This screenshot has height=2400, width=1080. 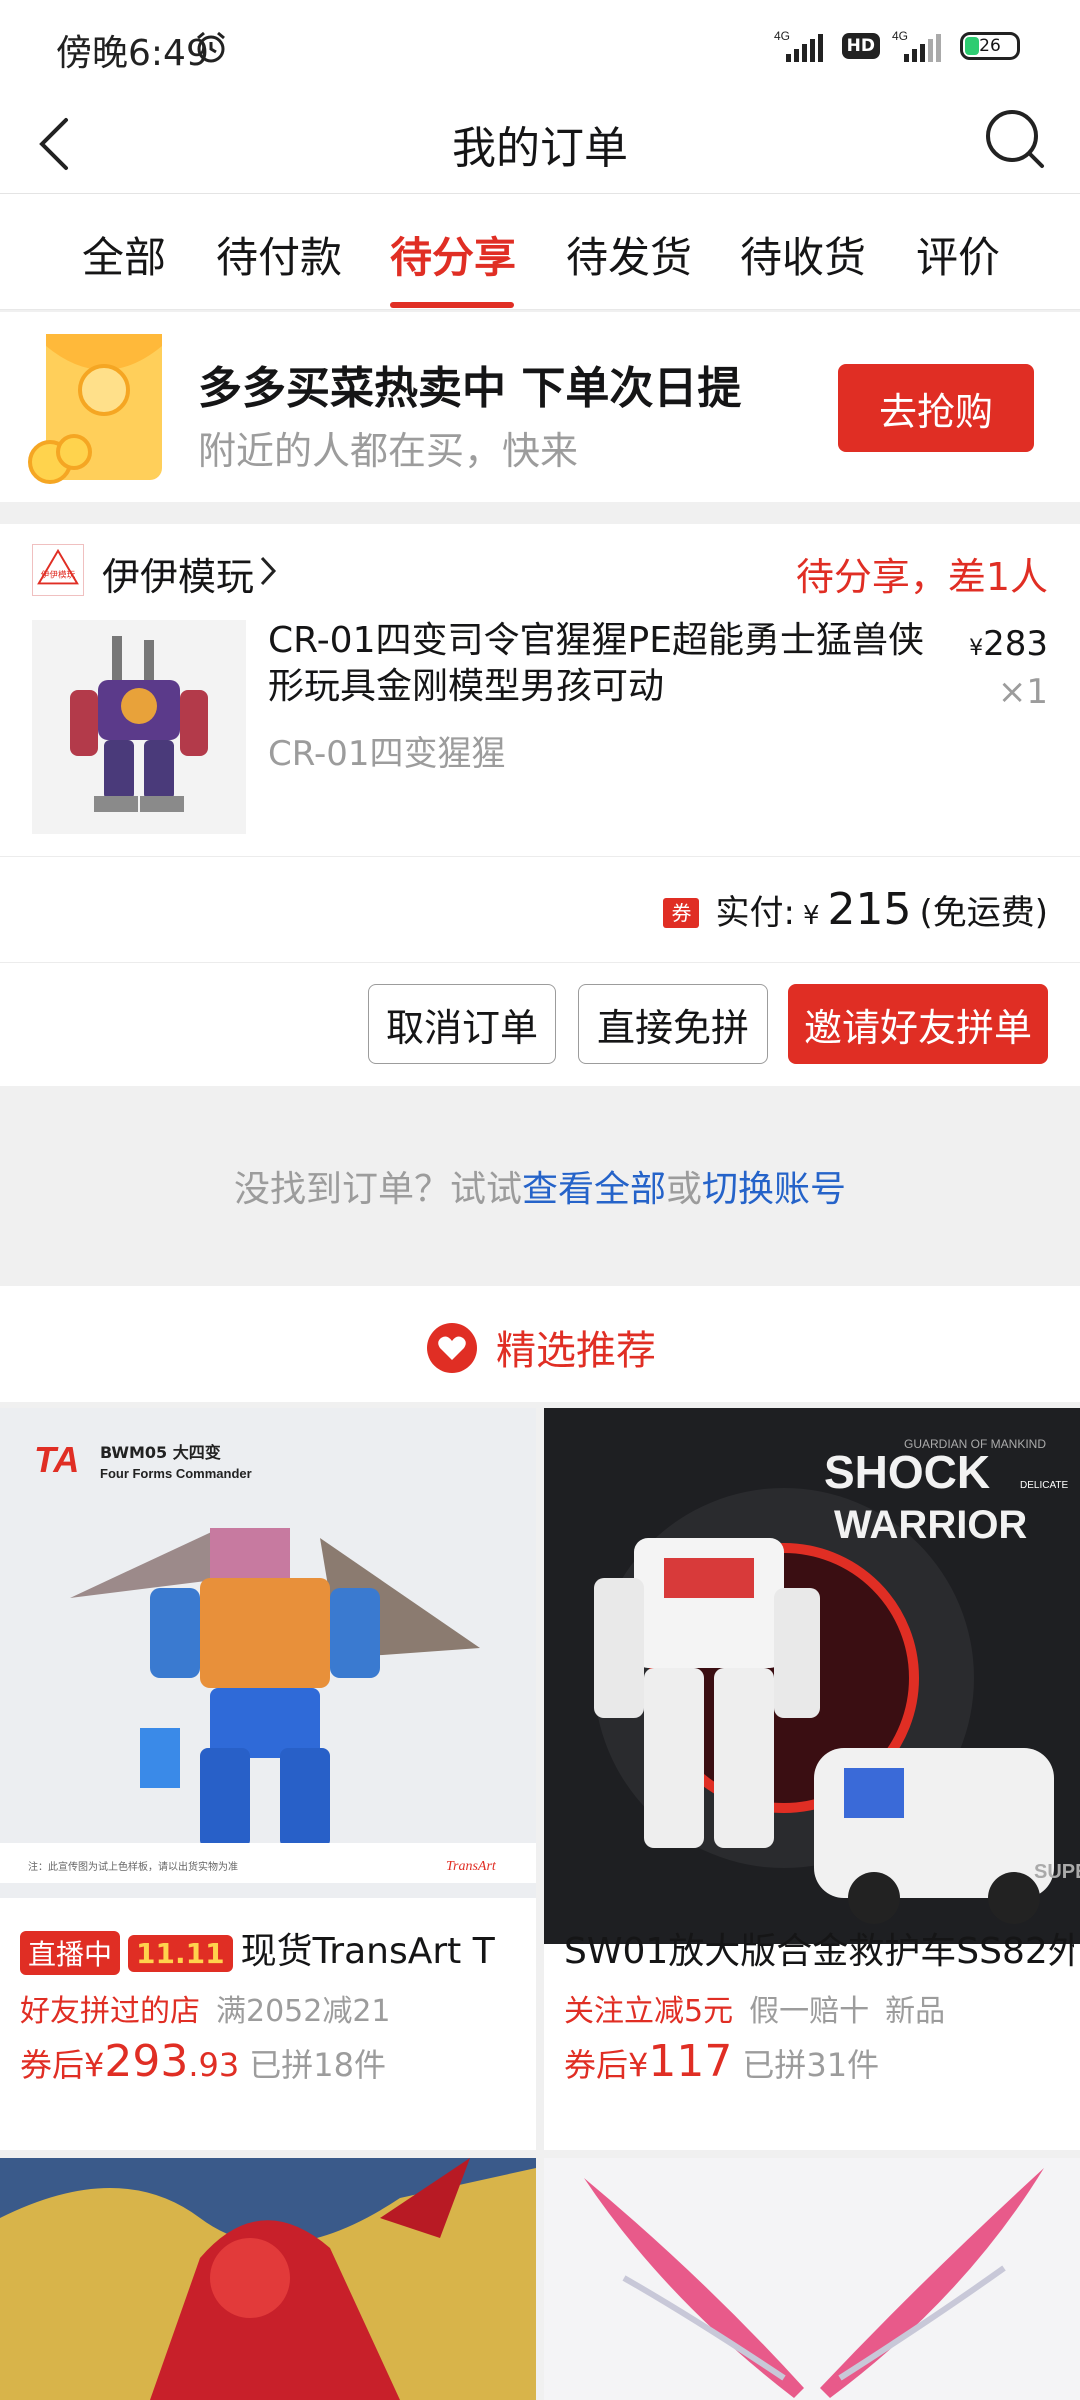 I want to click on product-tags: 好友拼过的店 满2052减21, so click(x=213, y=2008).